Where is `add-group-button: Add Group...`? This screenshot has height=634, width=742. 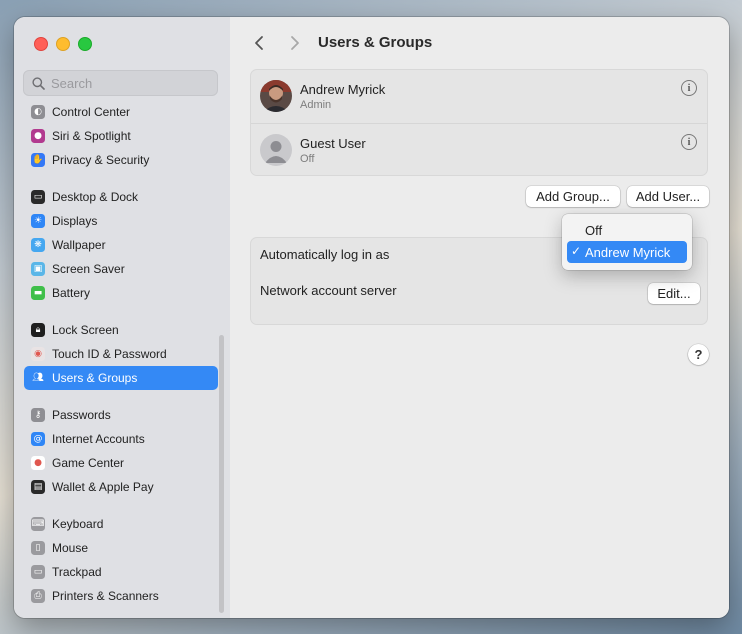
add-group-button: Add Group... is located at coordinates (573, 196).